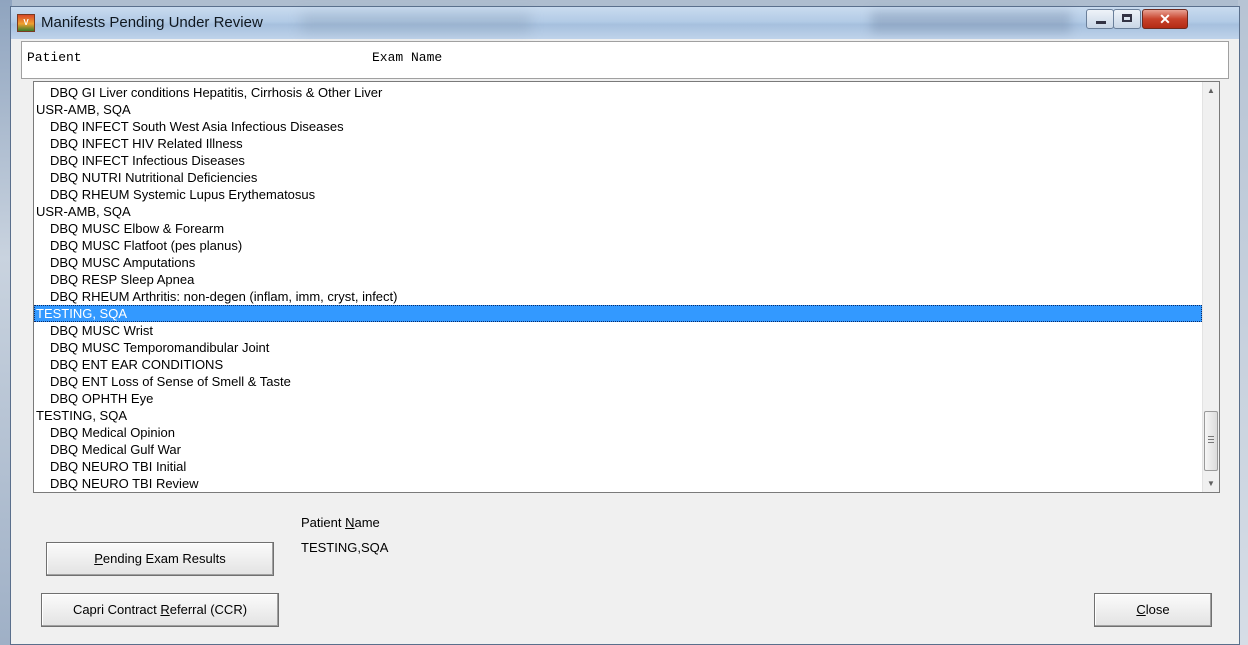 The height and width of the screenshot is (645, 1248). Describe the element at coordinates (618, 381) in the screenshot. I see `list-item-exam: DBQ ENT Loss of Sense of Smell & Taste` at that location.